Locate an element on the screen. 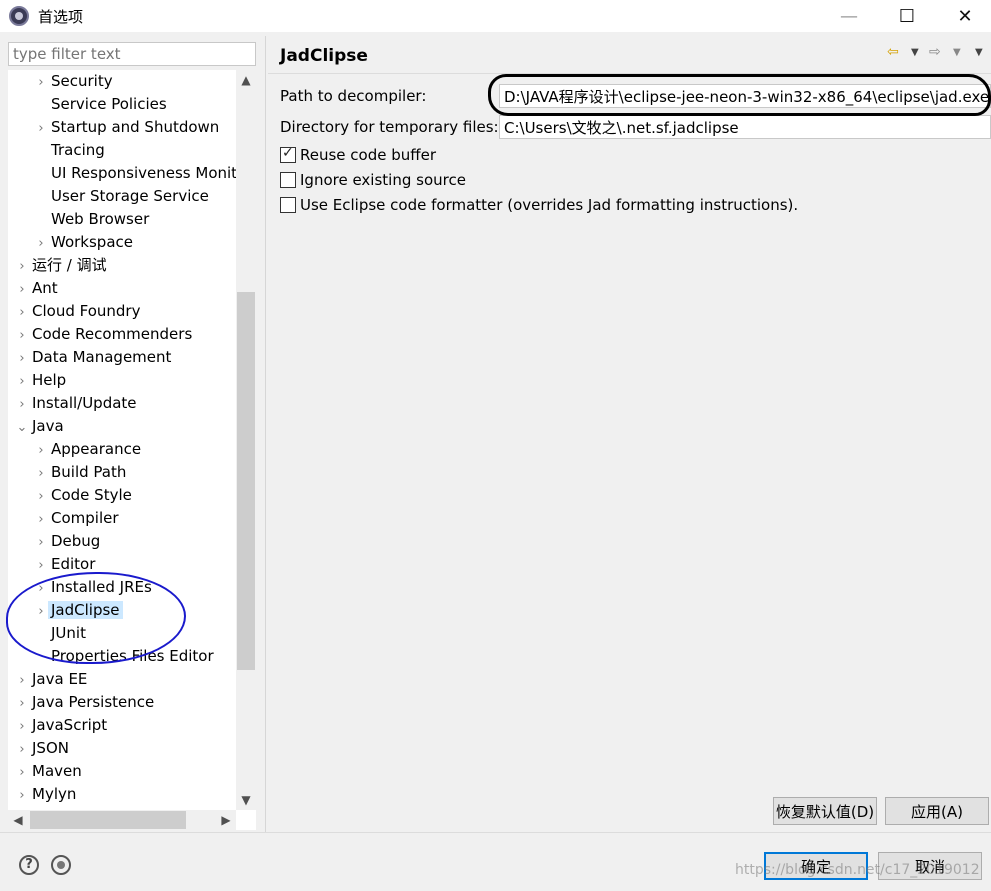 This screenshot has width=991, height=891. tree-item: › JSON is located at coordinates (43, 748).